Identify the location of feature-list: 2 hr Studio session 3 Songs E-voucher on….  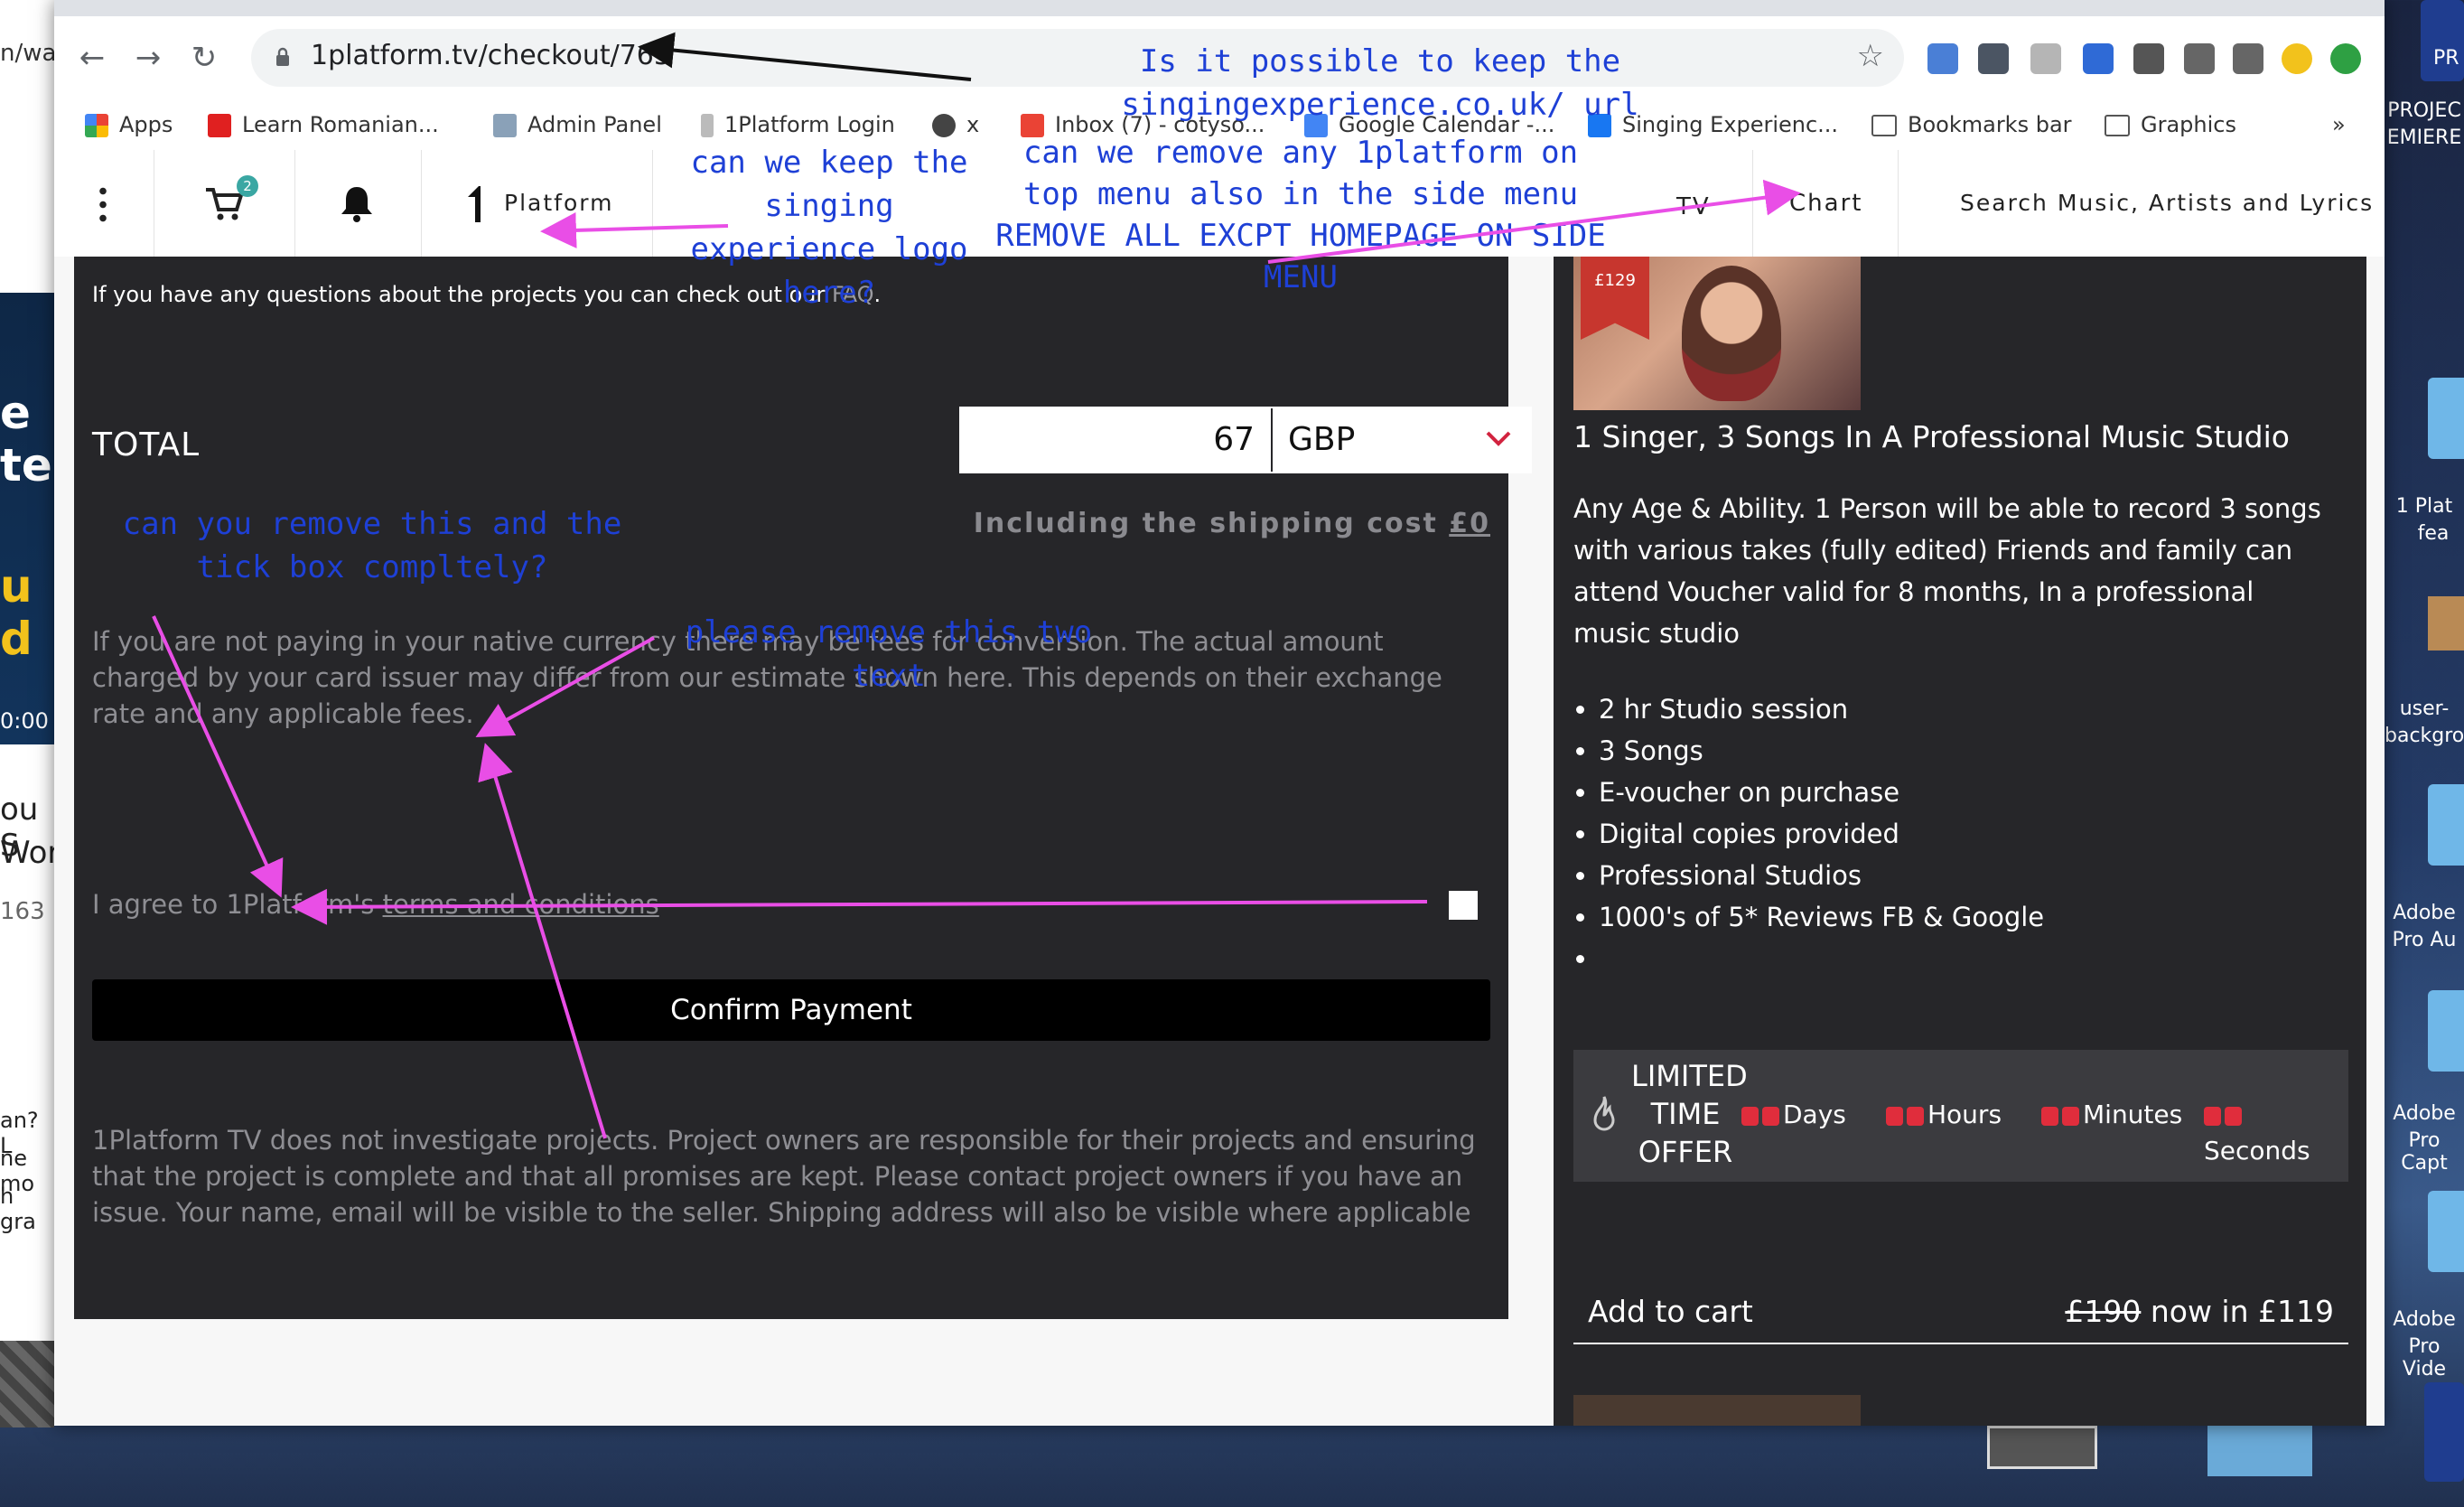
(1821, 834).